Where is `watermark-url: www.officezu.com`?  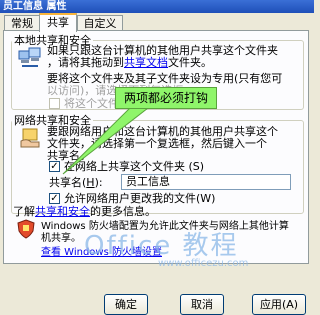 watermark-url: www.officezu.com is located at coordinates (203, 263).